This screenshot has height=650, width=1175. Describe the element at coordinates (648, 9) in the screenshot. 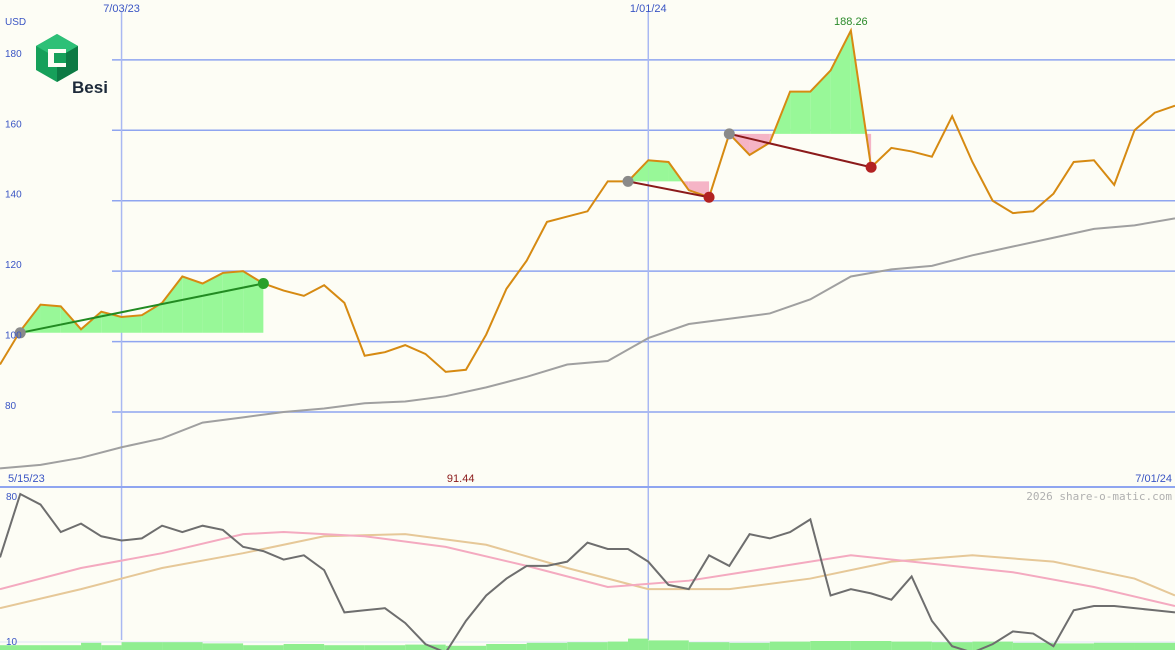

I see `x-date-label-2: 1/01/24` at that location.